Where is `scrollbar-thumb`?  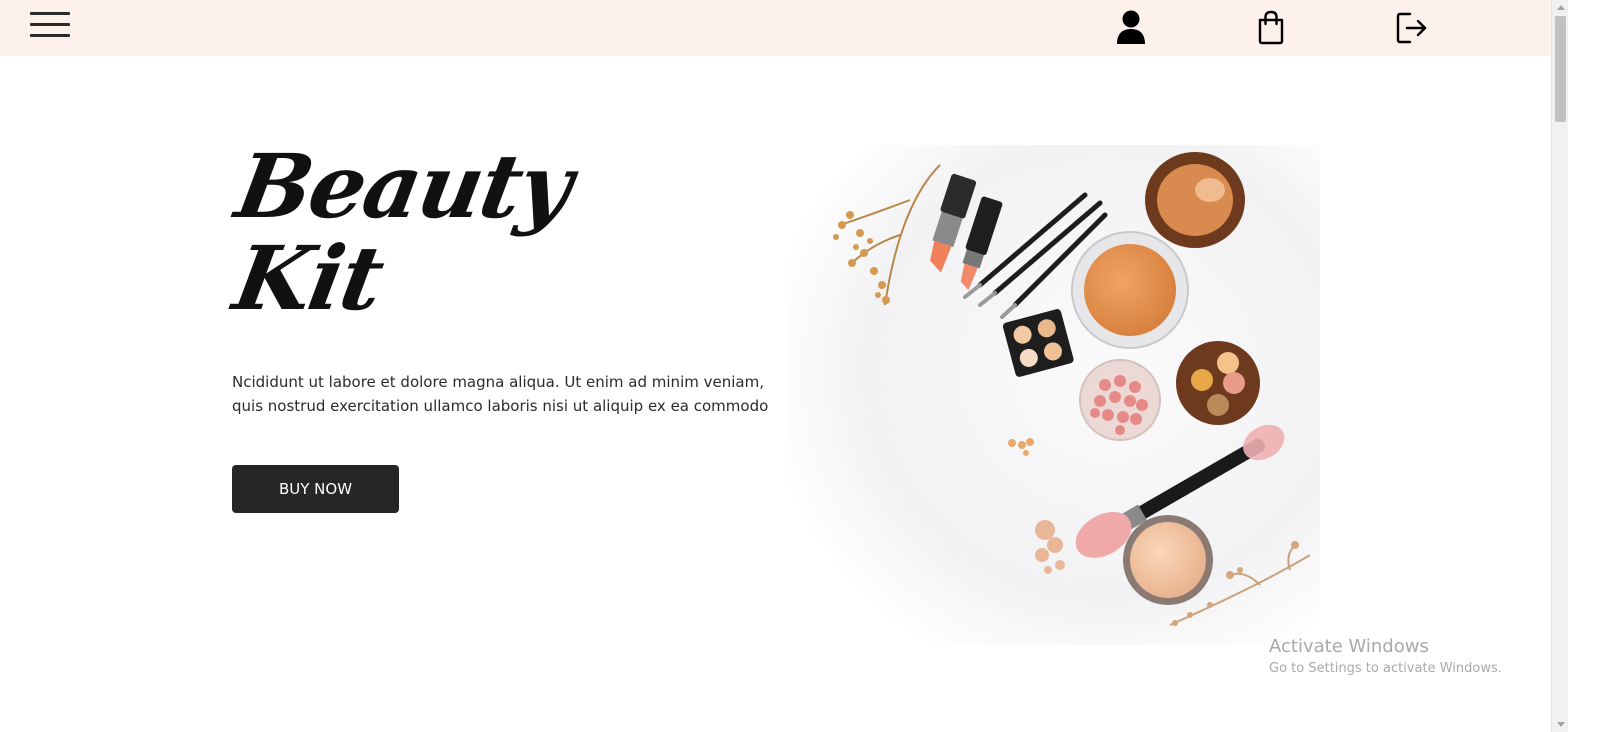
scrollbar-thumb is located at coordinates (1560, 69).